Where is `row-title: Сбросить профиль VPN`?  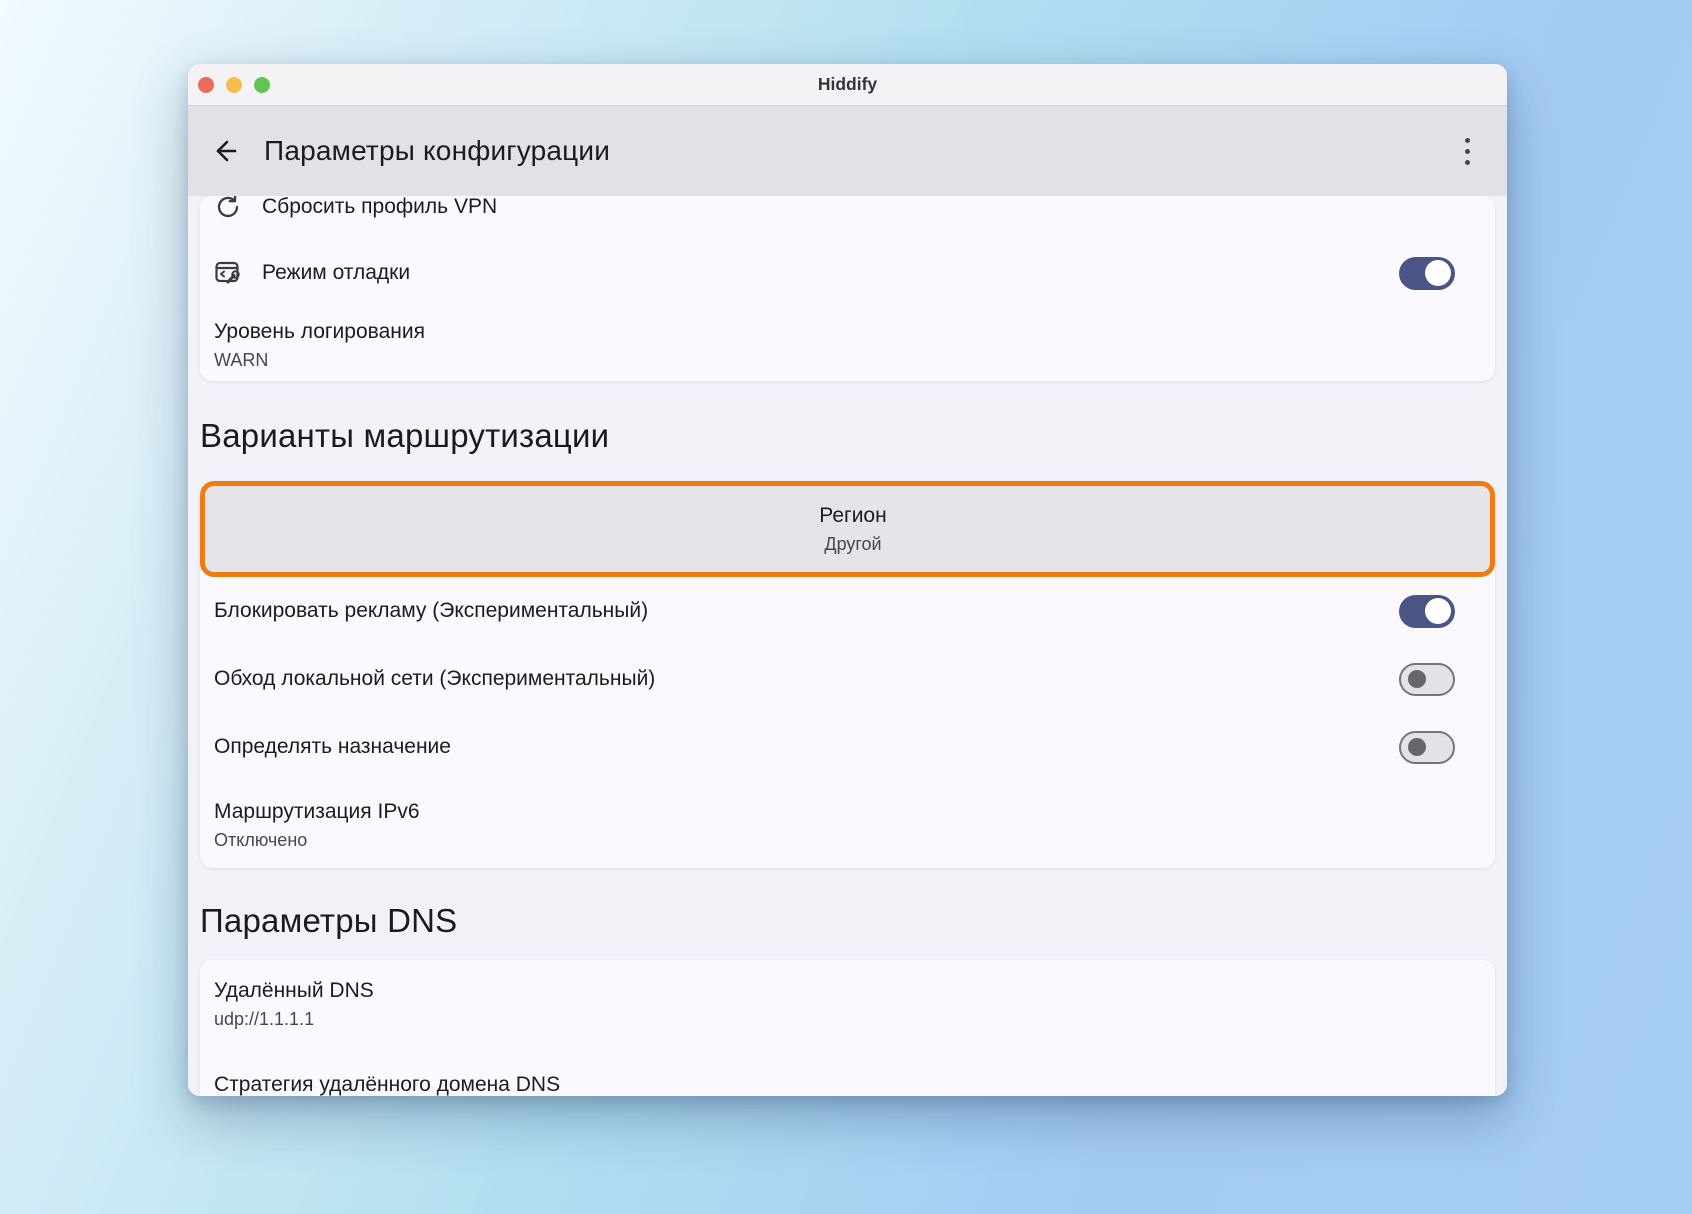 row-title: Сбросить профиль VPN is located at coordinates (380, 207).